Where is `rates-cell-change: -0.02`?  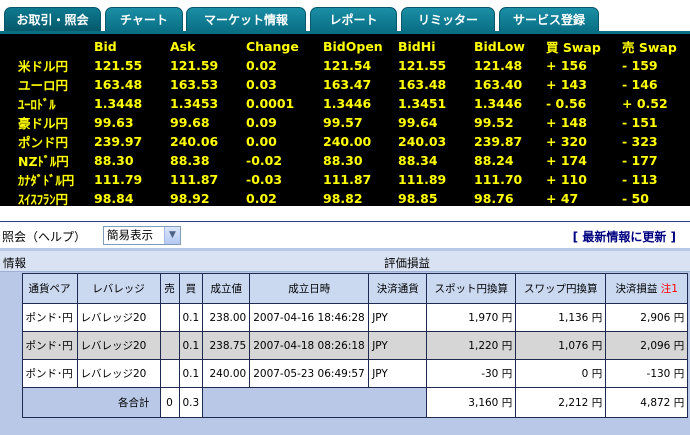 rates-cell-change: -0.02 is located at coordinates (264, 160).